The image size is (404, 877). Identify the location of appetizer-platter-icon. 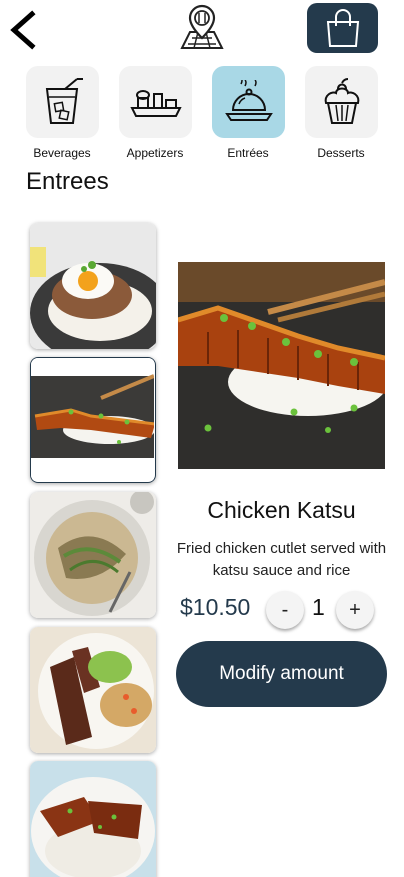
(155, 103).